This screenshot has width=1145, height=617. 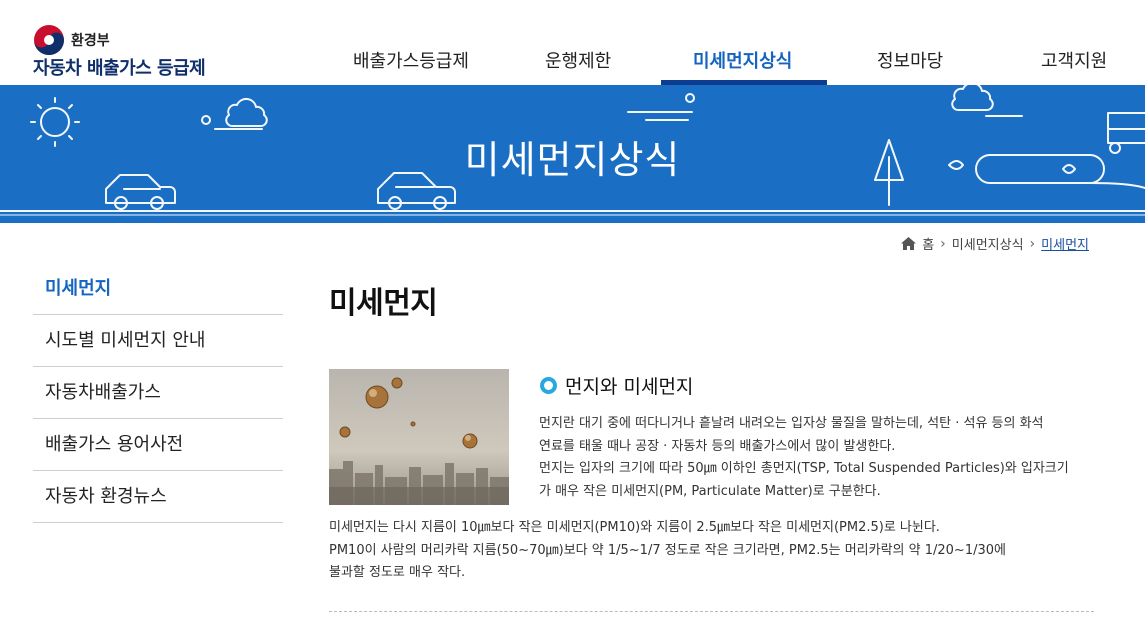 I want to click on global-nav: 배출가스등급제 운행제한 미세먼지상식 정보마당 고객지원, so click(x=727, y=42).